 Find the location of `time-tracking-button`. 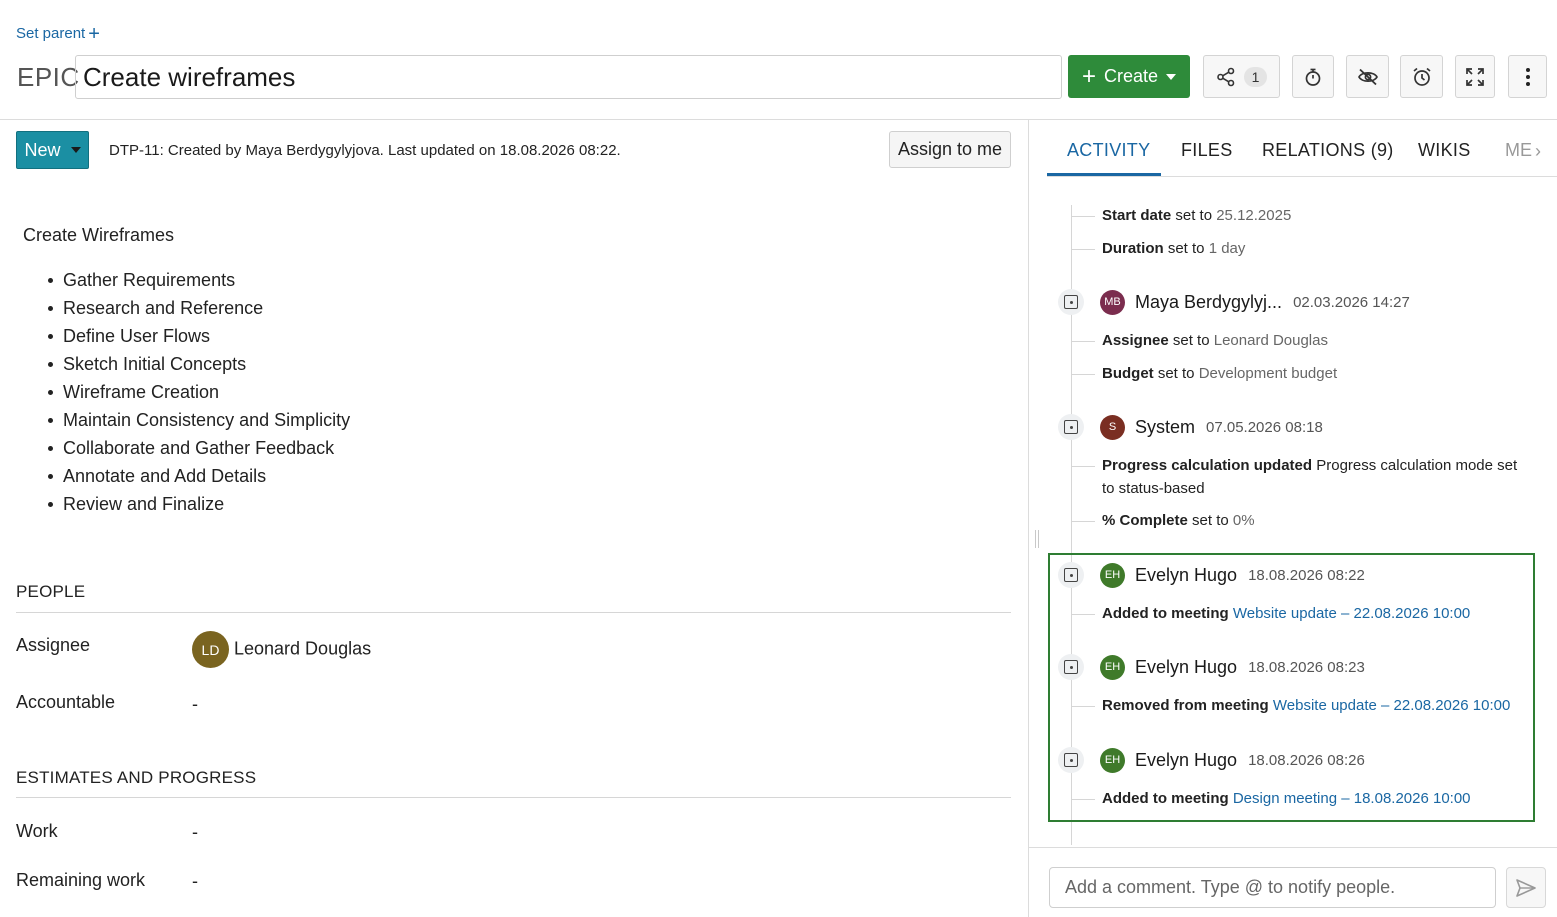

time-tracking-button is located at coordinates (1313, 76).